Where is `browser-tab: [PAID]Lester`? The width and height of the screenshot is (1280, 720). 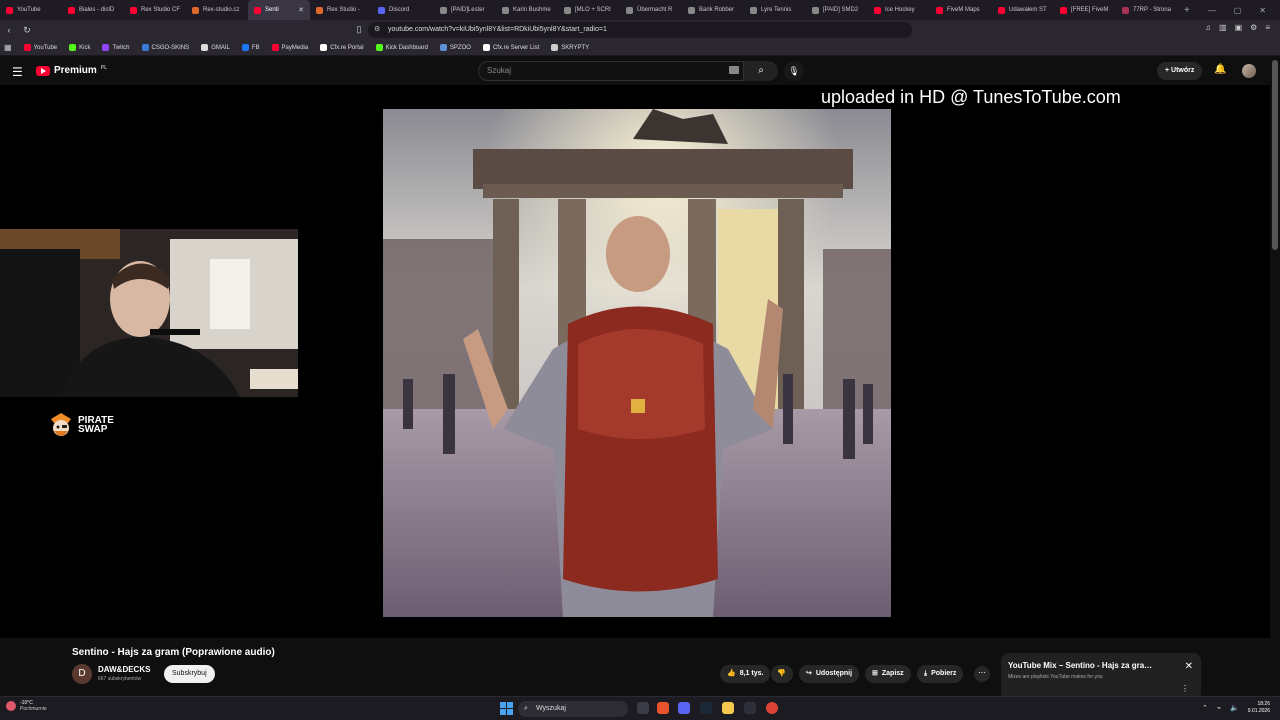
browser-tab: [PAID]Lester is located at coordinates (465, 10).